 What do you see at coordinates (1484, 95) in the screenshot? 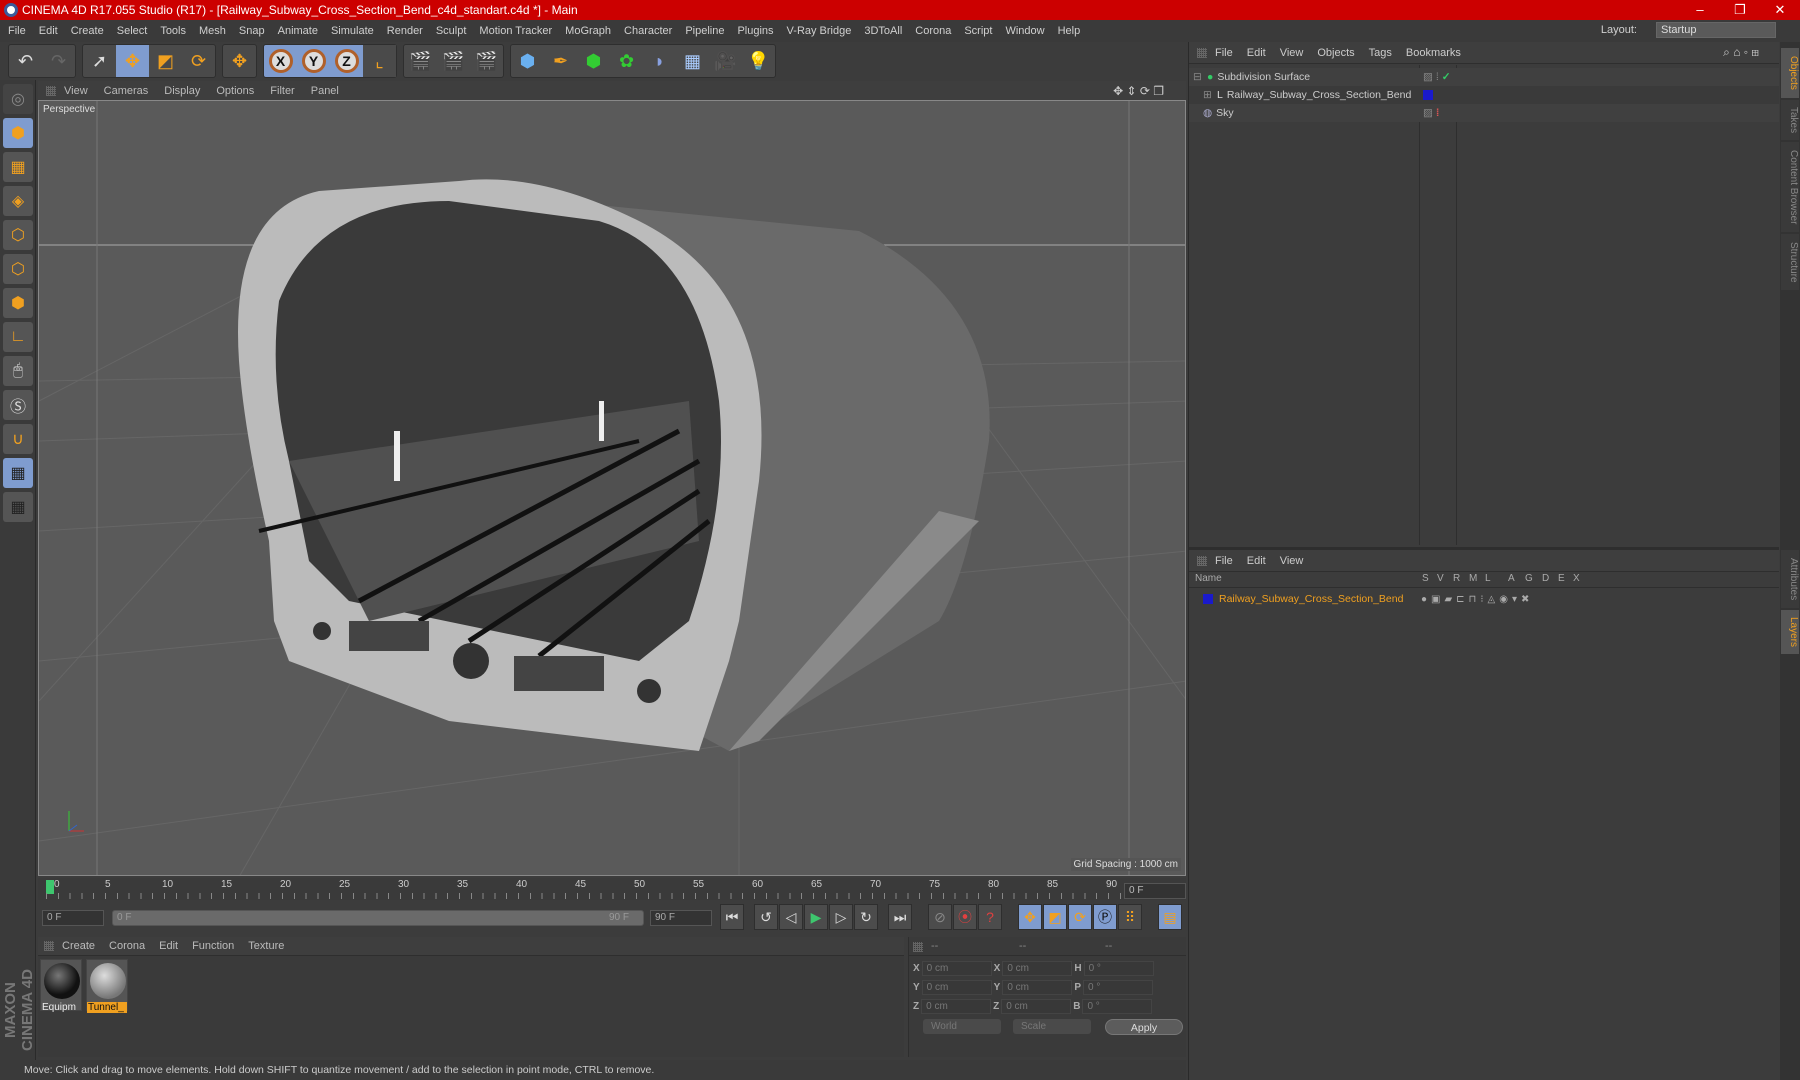
I see `object-row-railway: ⊞ L Railway_Subway_Cross_Section_Bend` at bounding box center [1484, 95].